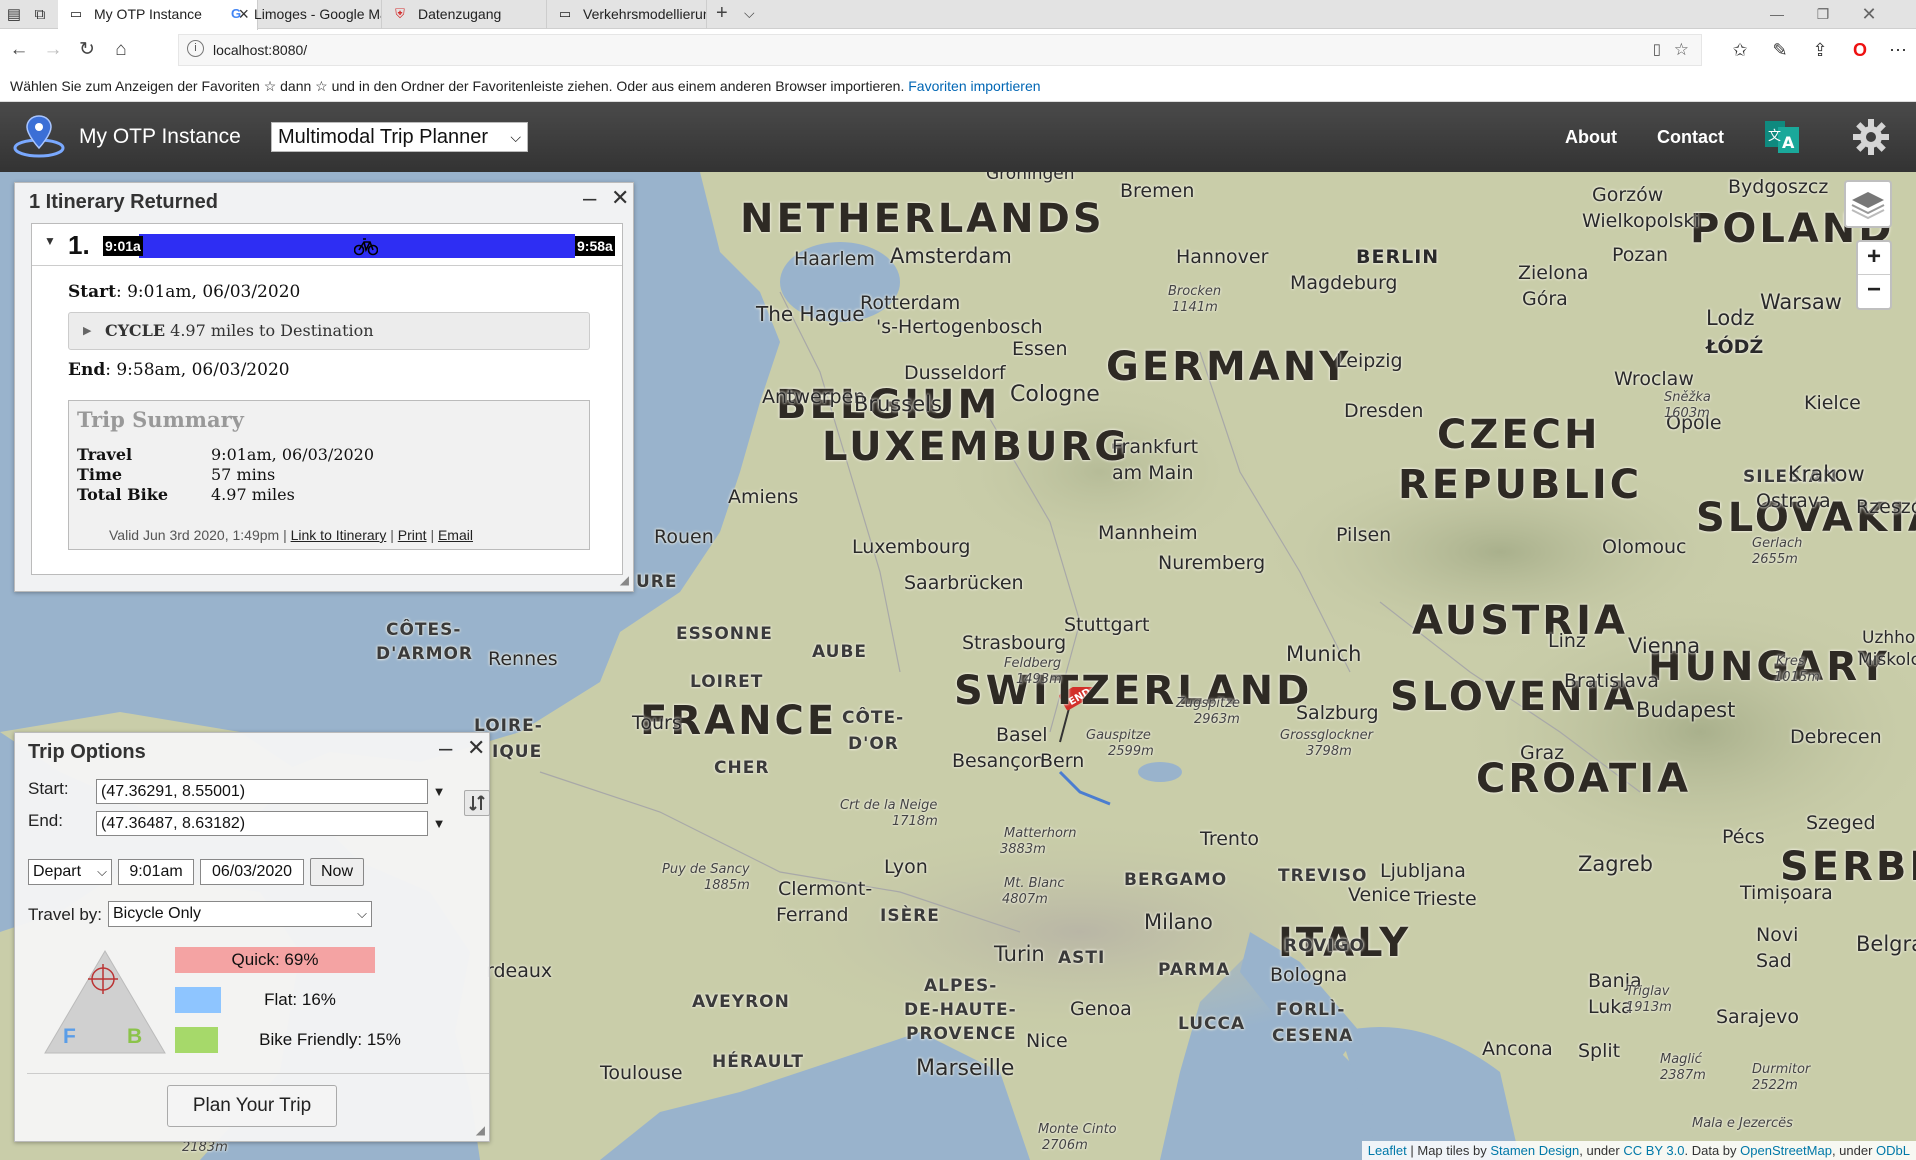 The image size is (1916, 1160). Describe the element at coordinates (1014, 643) in the screenshot. I see `map-label-city: Strasbourg` at that location.